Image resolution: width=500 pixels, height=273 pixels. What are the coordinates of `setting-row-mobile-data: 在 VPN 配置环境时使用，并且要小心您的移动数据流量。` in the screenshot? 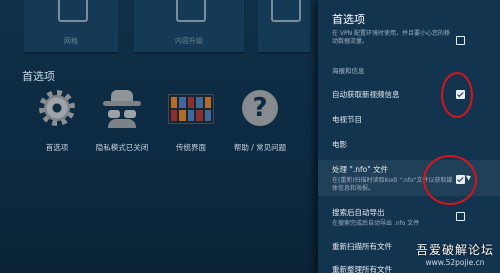 It's located at (412, 38).